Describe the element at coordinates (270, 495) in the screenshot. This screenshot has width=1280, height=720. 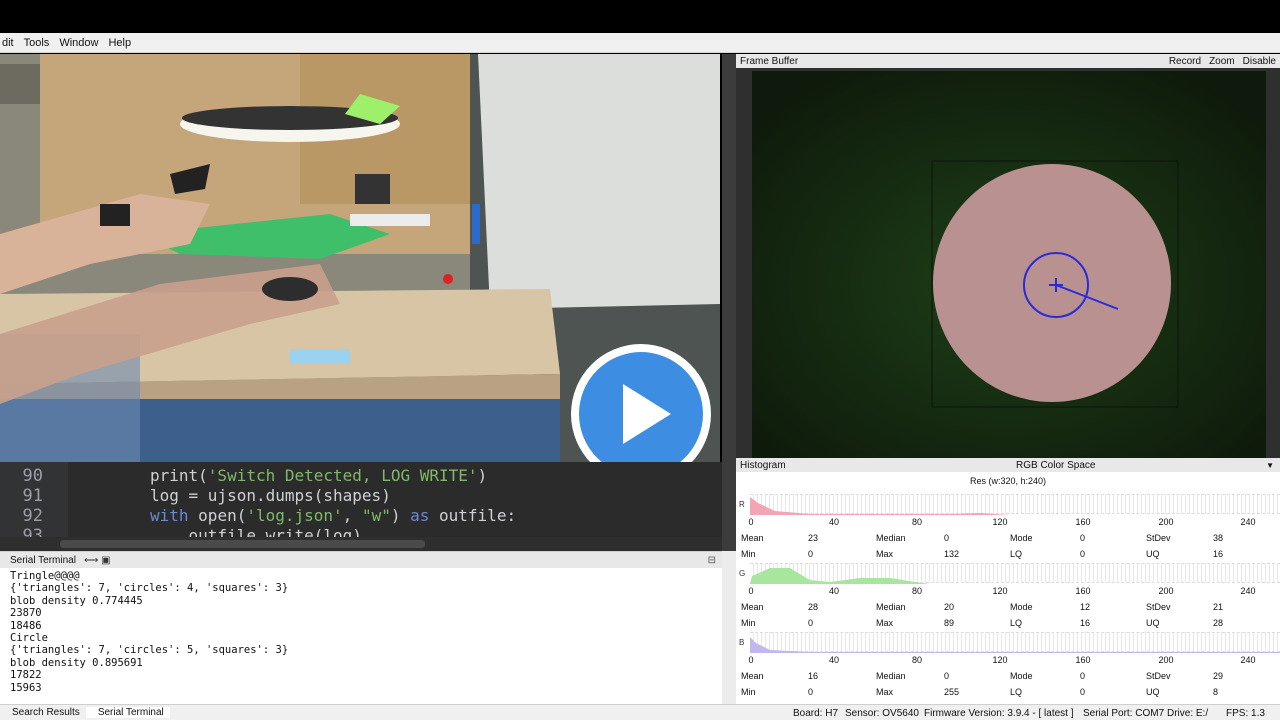
I see `code-token: log = ujson.dumps(shapes)` at that location.